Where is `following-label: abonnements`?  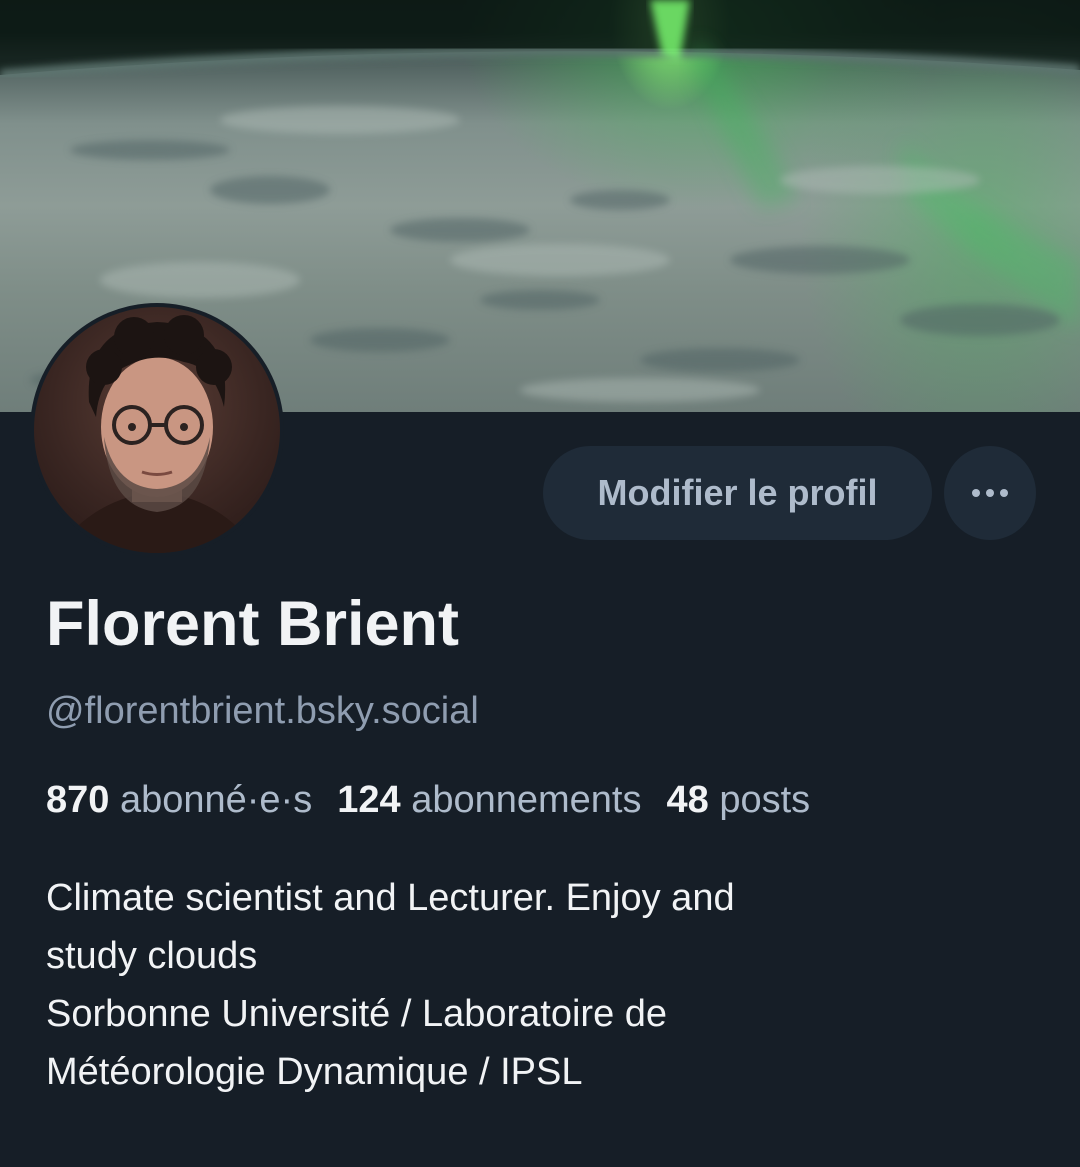 following-label: abonnements is located at coordinates (526, 800).